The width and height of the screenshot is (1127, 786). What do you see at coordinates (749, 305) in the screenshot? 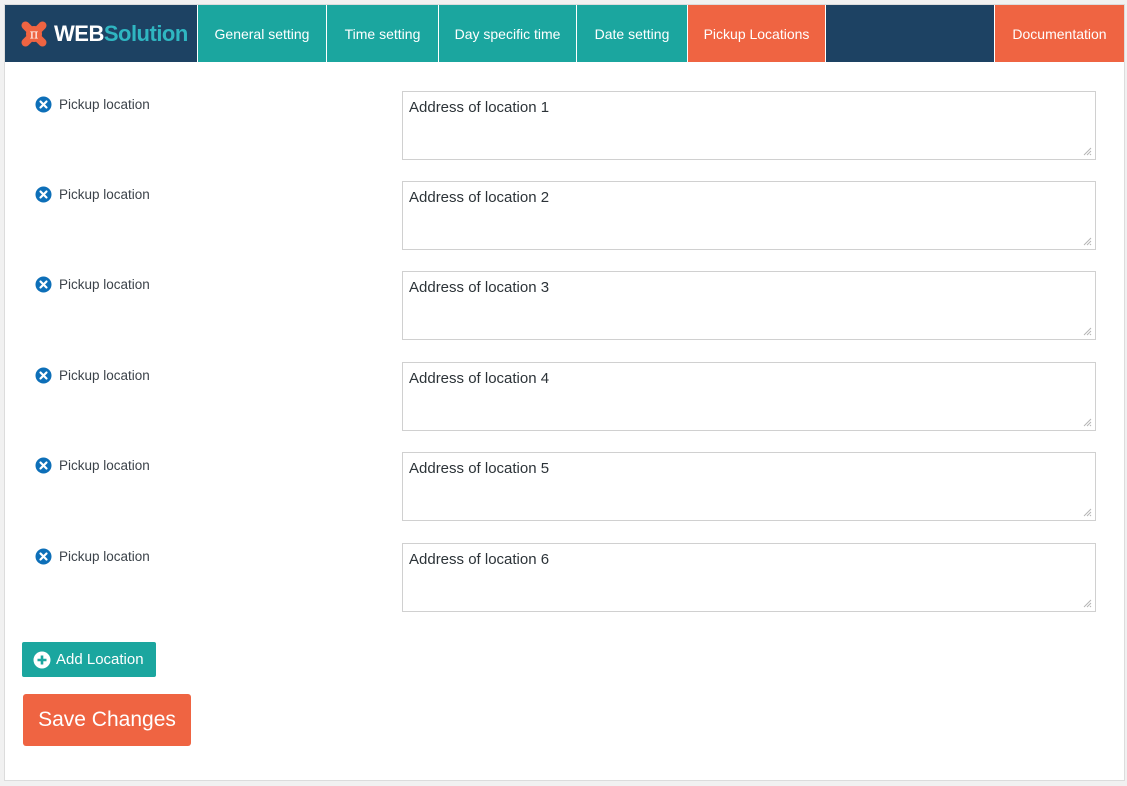
I see `location-address-input: Address of location 3` at bounding box center [749, 305].